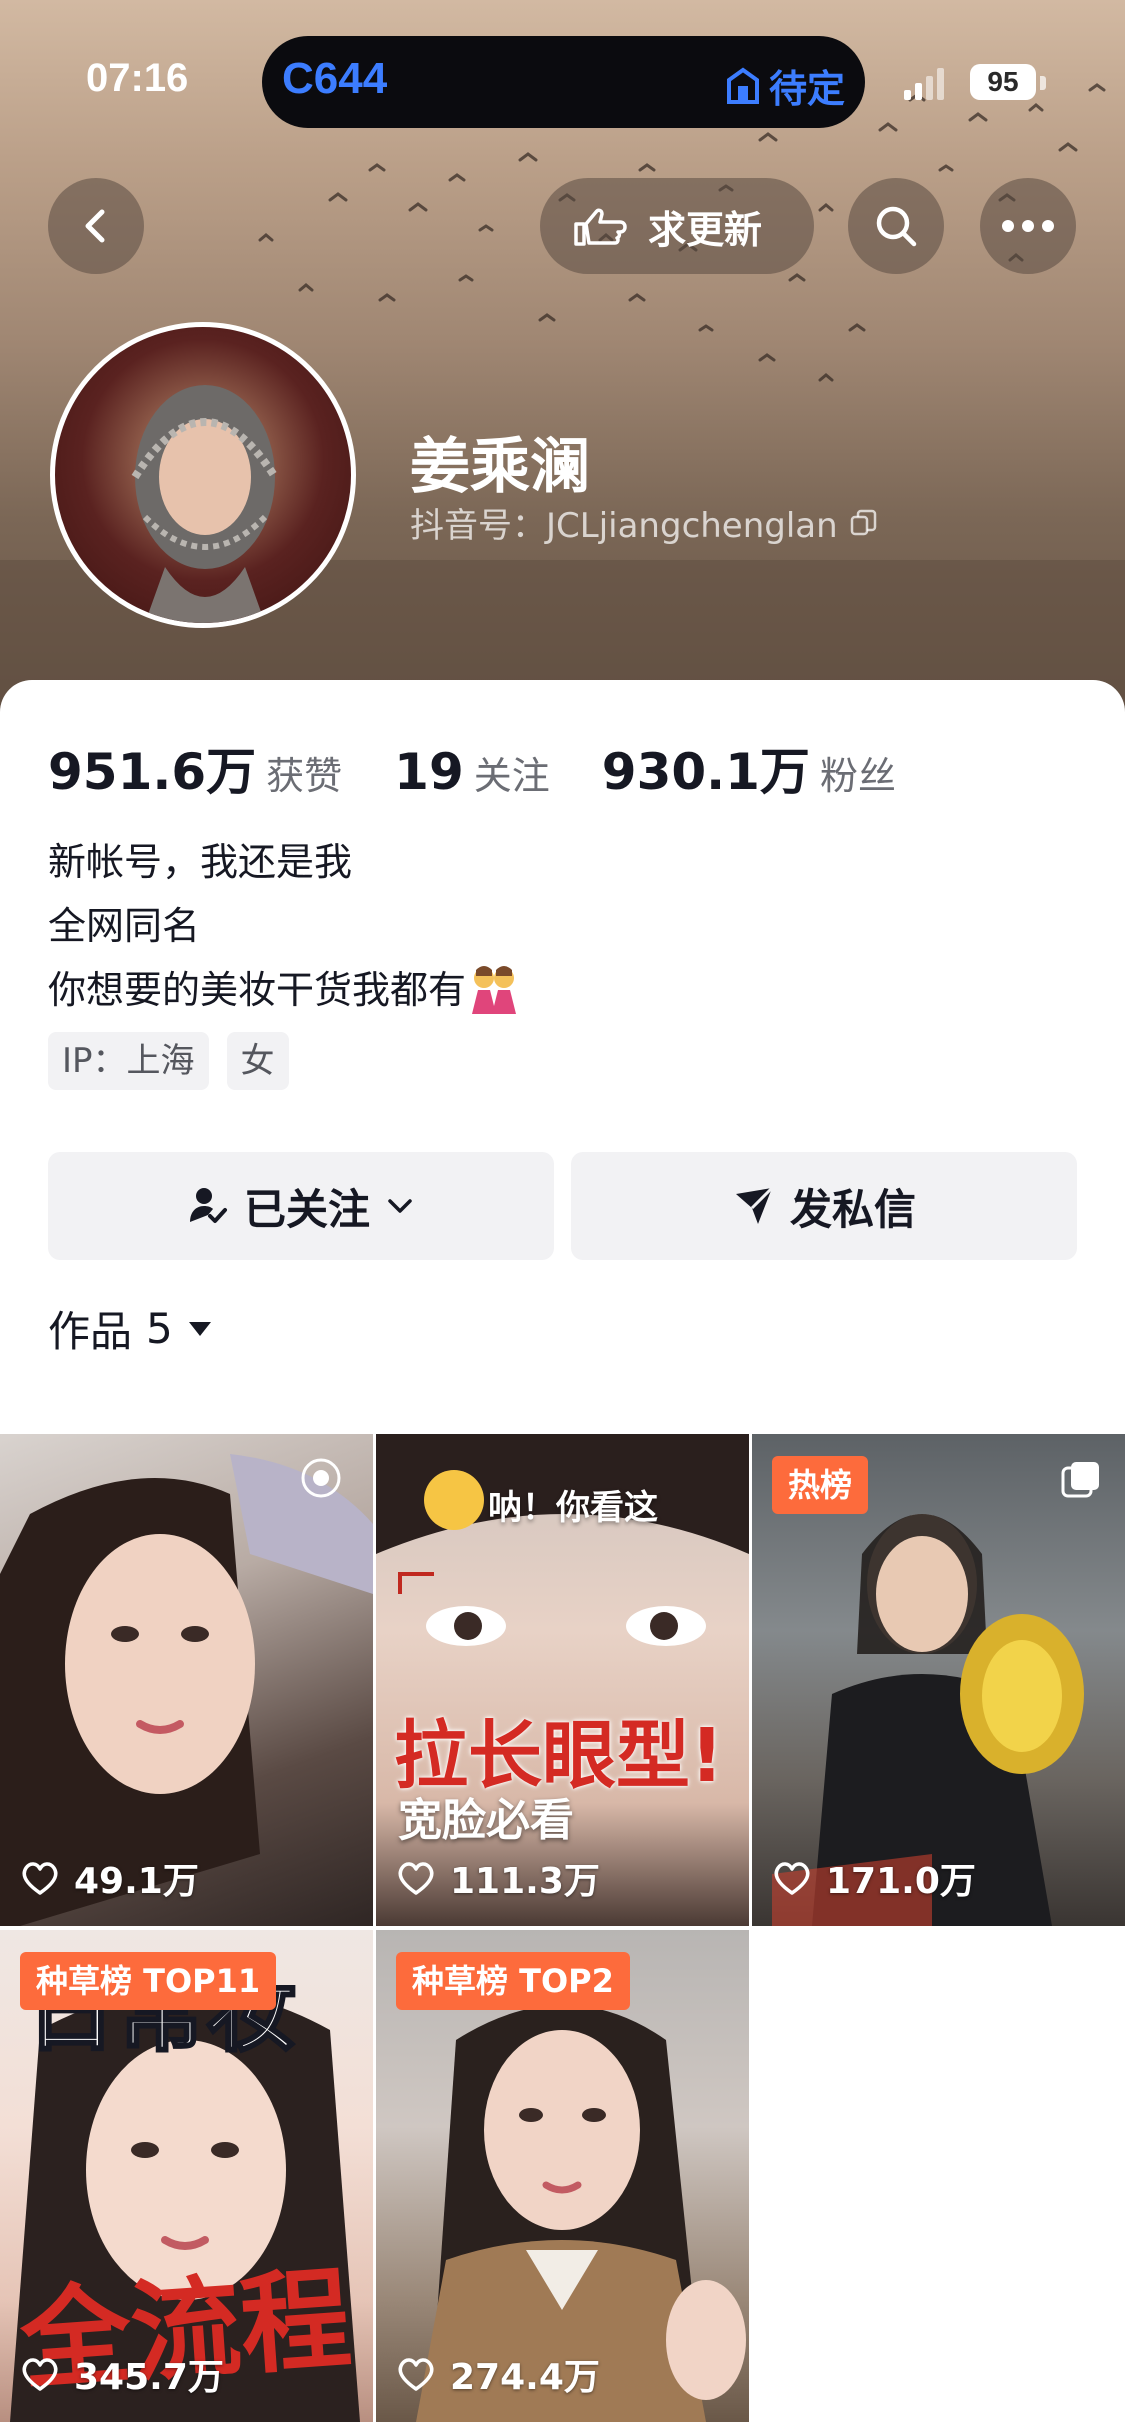 The width and height of the screenshot is (1125, 2436). I want to click on like-count: 49.1万, so click(109, 1878).